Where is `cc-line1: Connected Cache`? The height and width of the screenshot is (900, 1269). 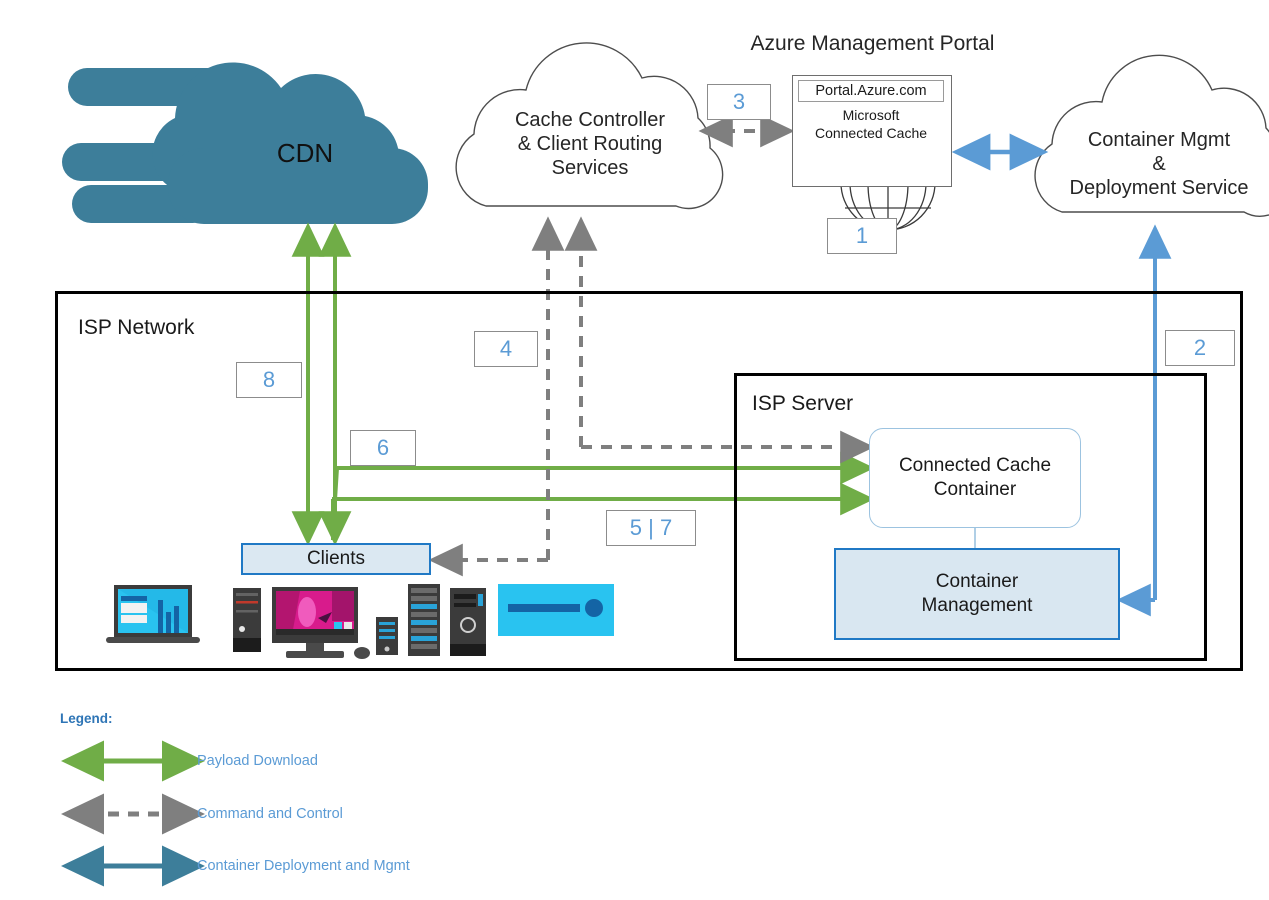 cc-line1: Connected Cache is located at coordinates (975, 466).